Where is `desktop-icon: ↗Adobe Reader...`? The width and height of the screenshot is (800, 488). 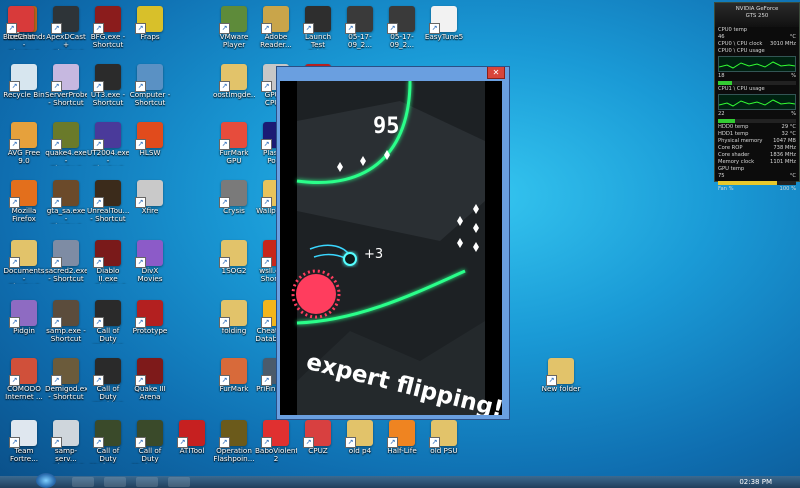 desktop-icon: ↗Adobe Reader... is located at coordinates (276, 31).